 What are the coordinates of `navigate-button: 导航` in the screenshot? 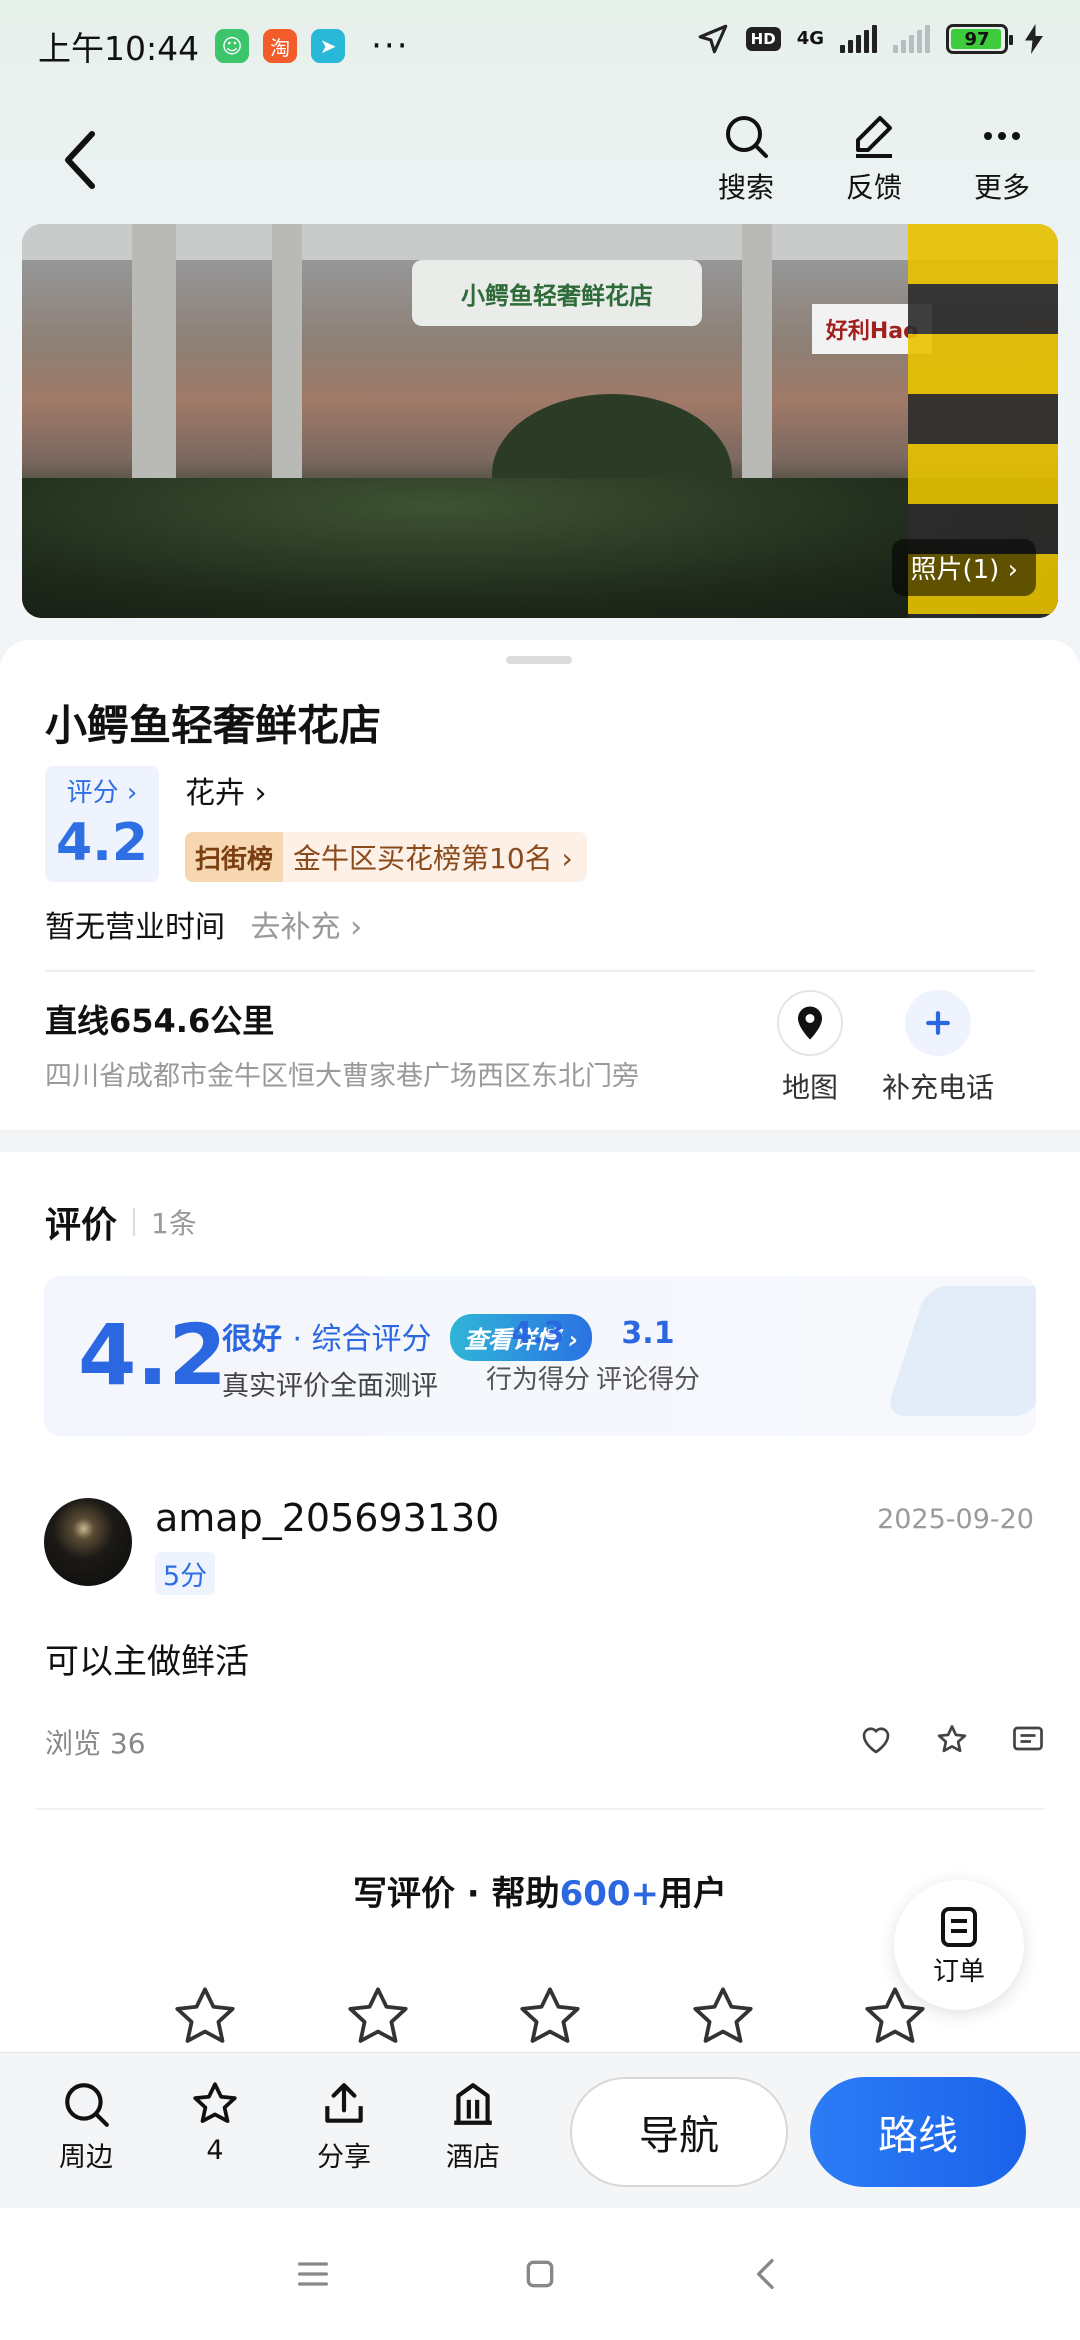 It's located at (679, 2132).